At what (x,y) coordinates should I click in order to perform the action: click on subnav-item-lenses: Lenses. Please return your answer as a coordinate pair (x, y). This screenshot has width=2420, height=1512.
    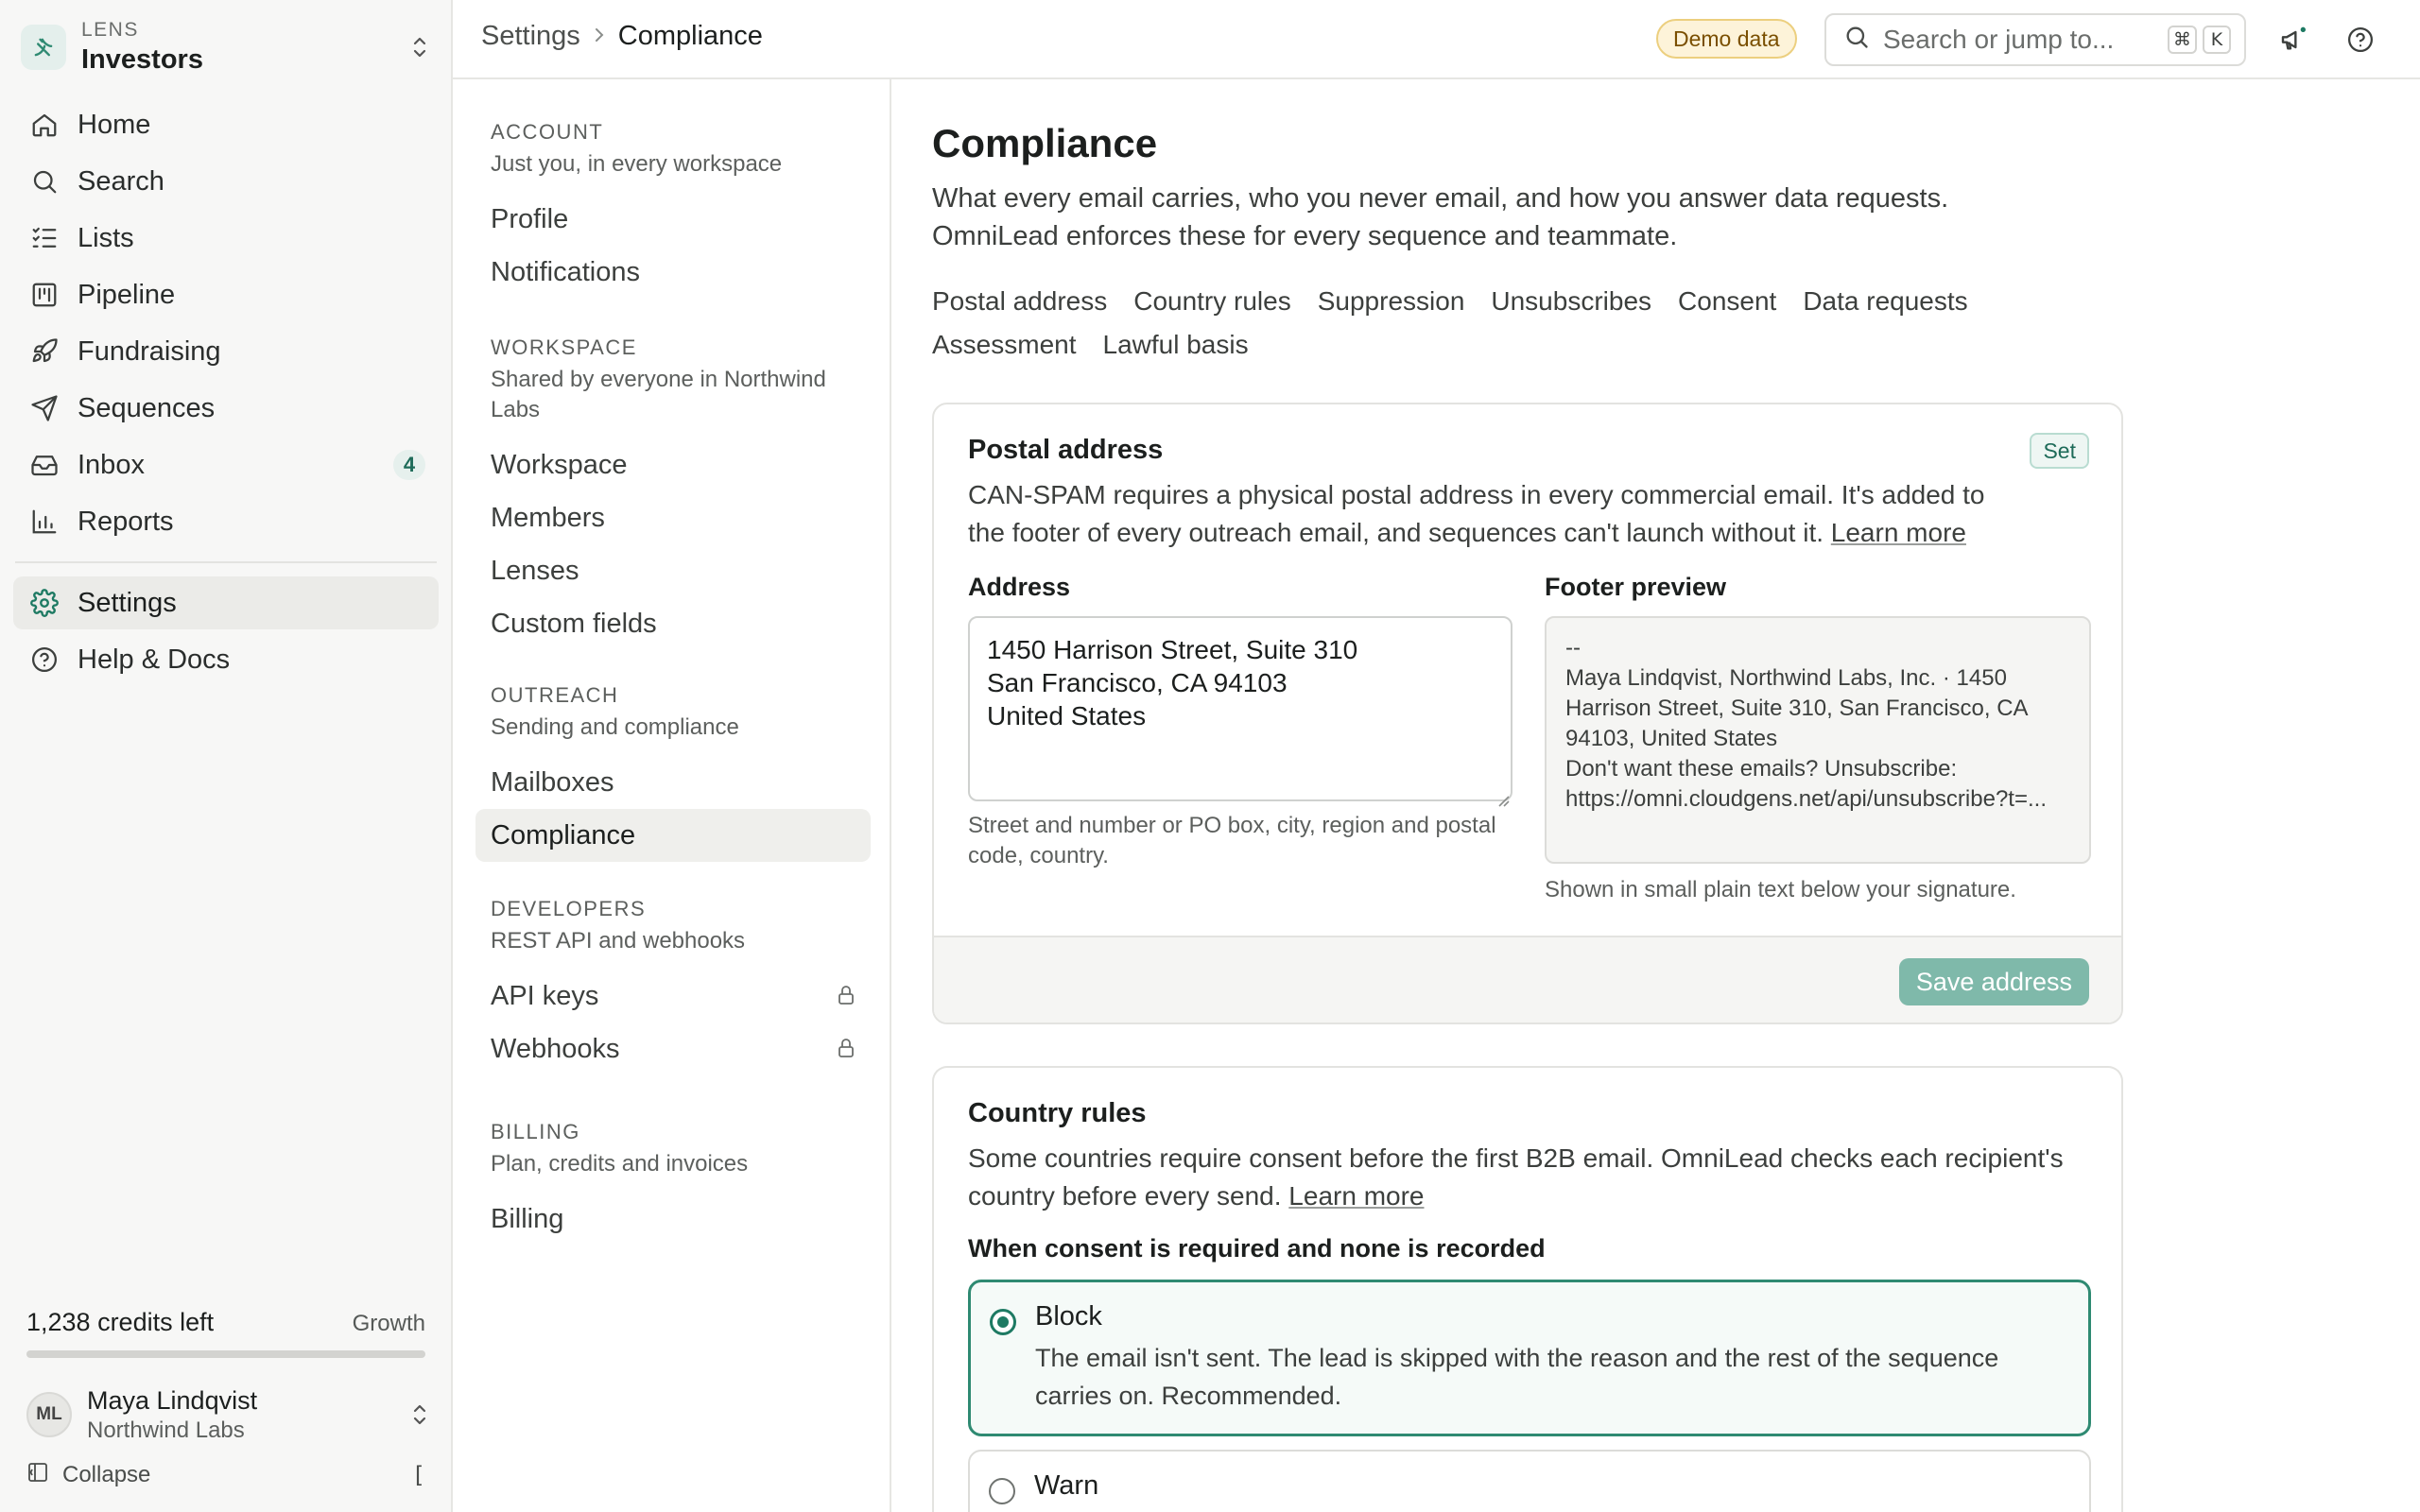
    Looking at the image, I should click on (673, 570).